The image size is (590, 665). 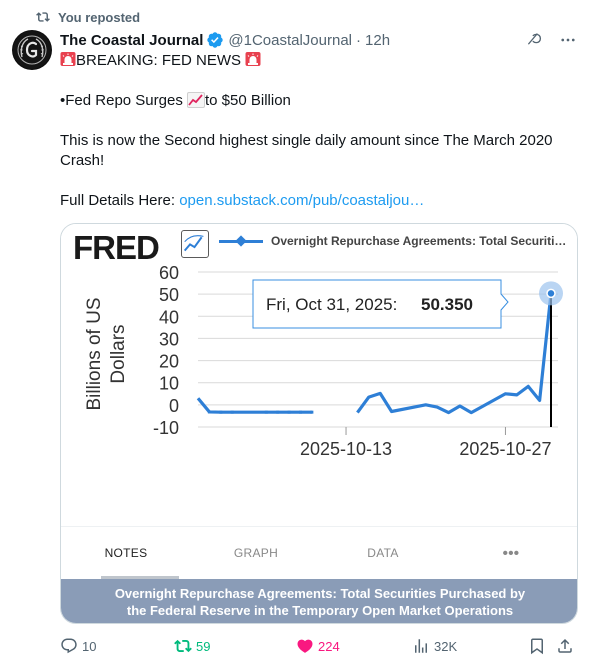 What do you see at coordinates (446, 646) in the screenshot?
I see `views-count: 32K` at bounding box center [446, 646].